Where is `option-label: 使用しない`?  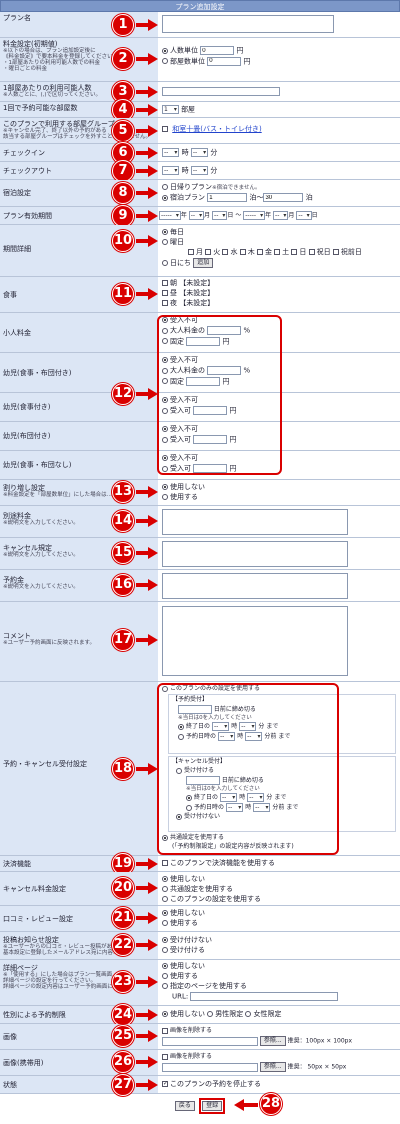
option-label: 使用しない is located at coordinates (187, 879).